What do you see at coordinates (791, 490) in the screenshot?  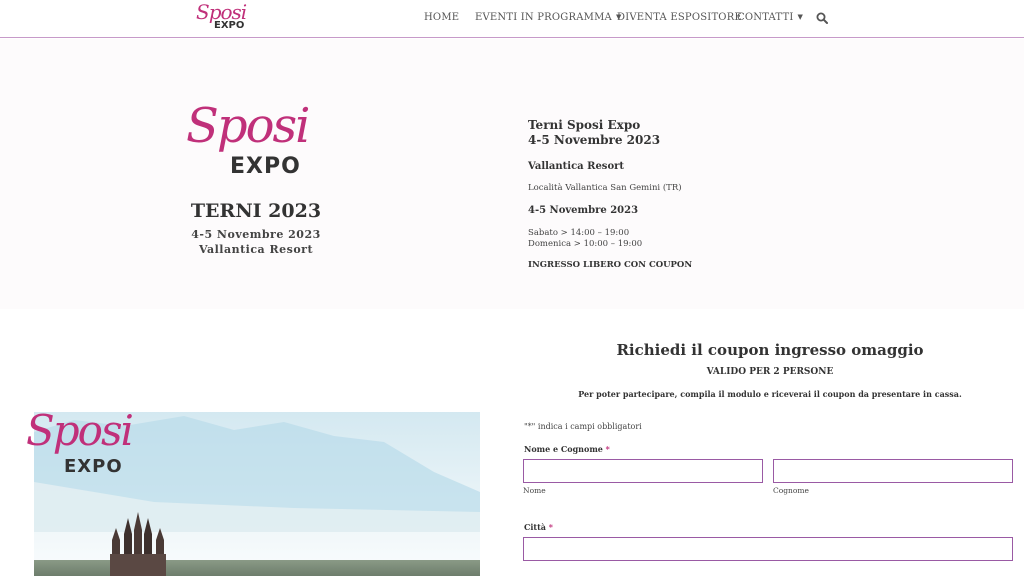 I see `last-name-sublabel: Cognome` at bounding box center [791, 490].